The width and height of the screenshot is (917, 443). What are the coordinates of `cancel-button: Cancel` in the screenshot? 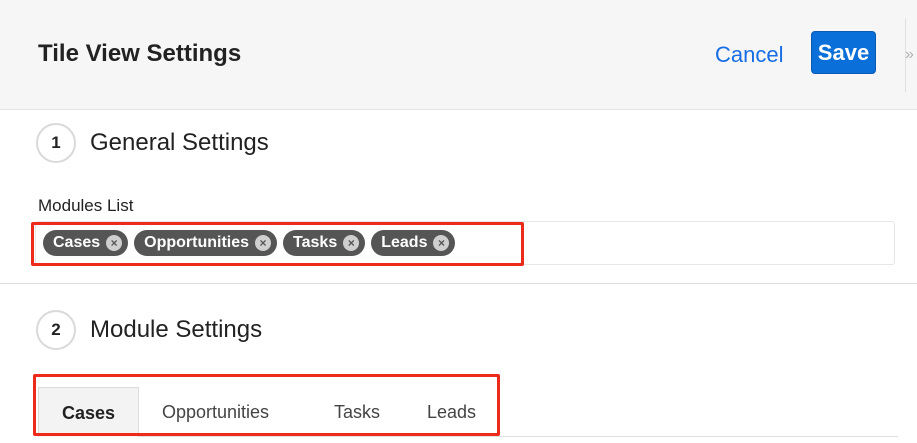 It's located at (749, 55).